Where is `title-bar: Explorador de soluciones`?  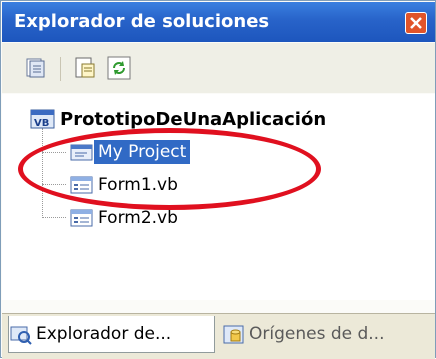
title-bar: Explorador de soluciones is located at coordinates (218, 22).